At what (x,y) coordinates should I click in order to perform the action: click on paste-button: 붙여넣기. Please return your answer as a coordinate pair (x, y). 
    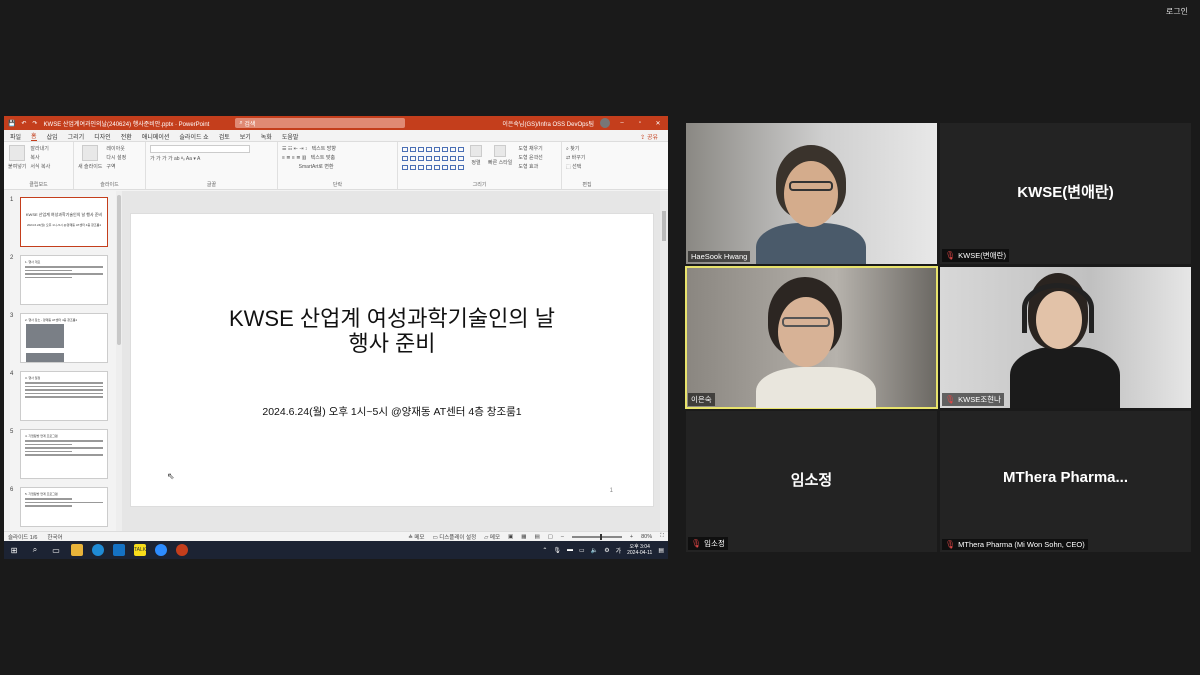
    Looking at the image, I should click on (17, 158).